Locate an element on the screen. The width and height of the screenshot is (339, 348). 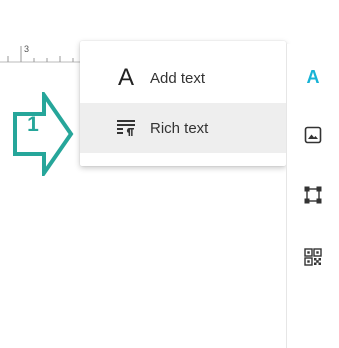
ruler: 3 is located at coordinates (42, 54).